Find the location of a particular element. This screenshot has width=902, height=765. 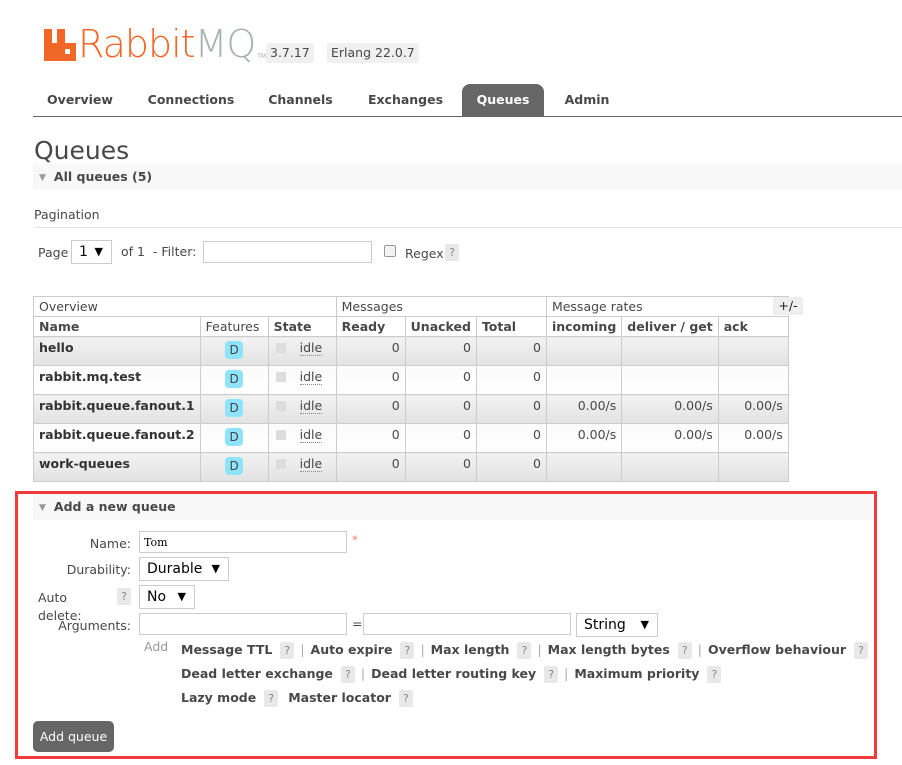

tab-overview: Overview is located at coordinates (80, 100).